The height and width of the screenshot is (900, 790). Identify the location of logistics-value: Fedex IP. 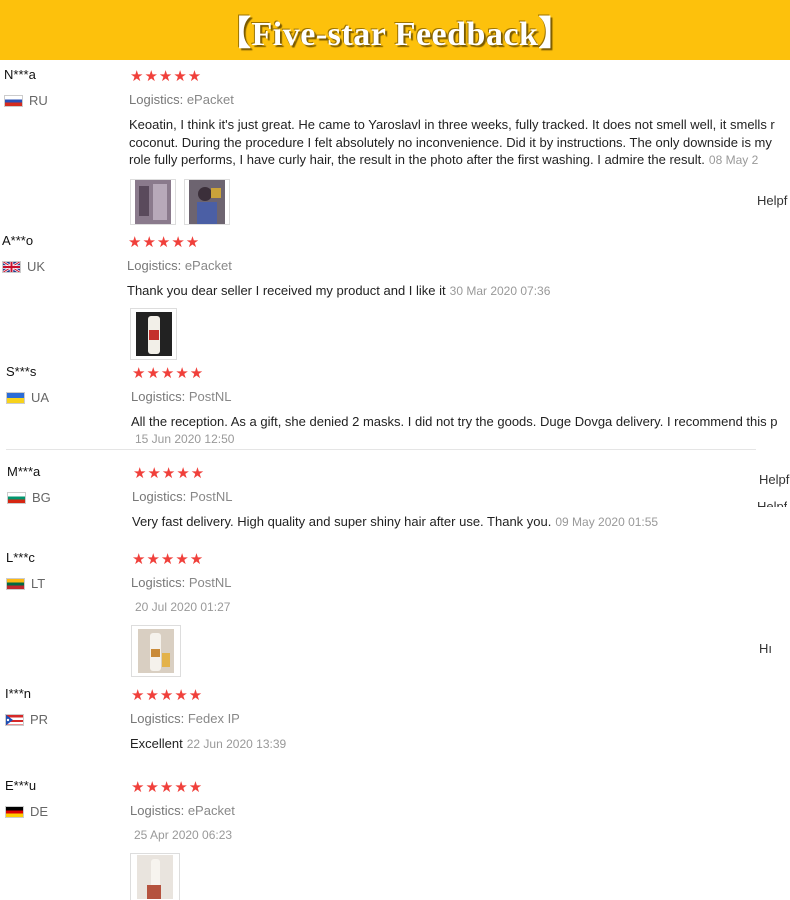
(213, 718).